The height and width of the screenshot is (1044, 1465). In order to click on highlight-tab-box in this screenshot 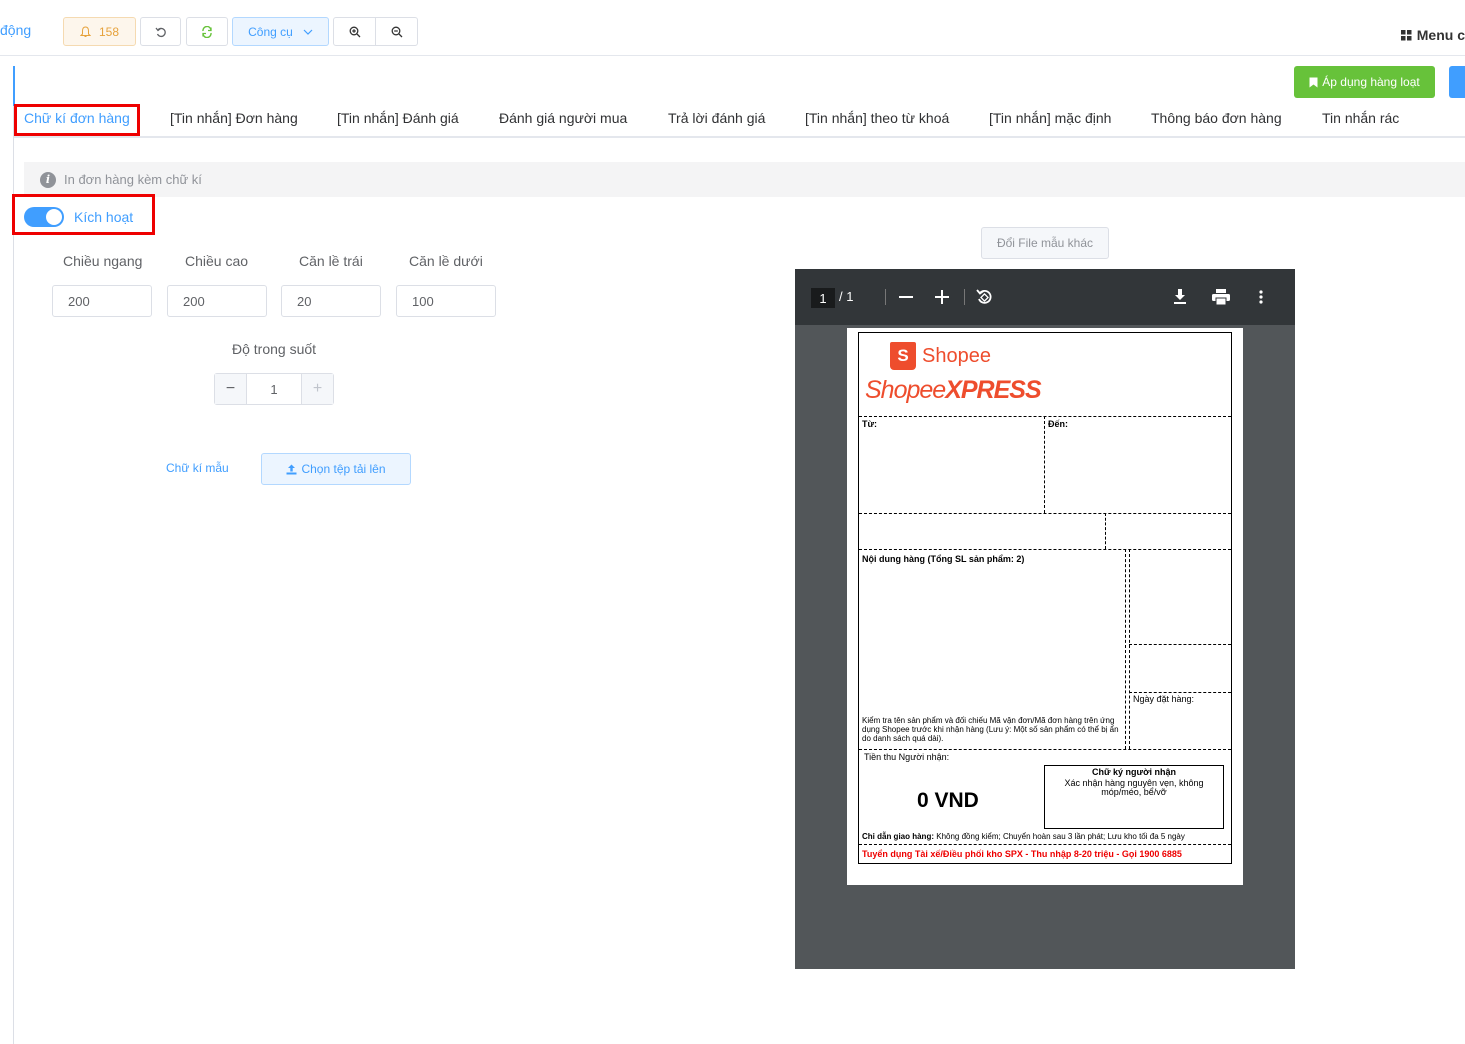, I will do `click(77, 120)`.